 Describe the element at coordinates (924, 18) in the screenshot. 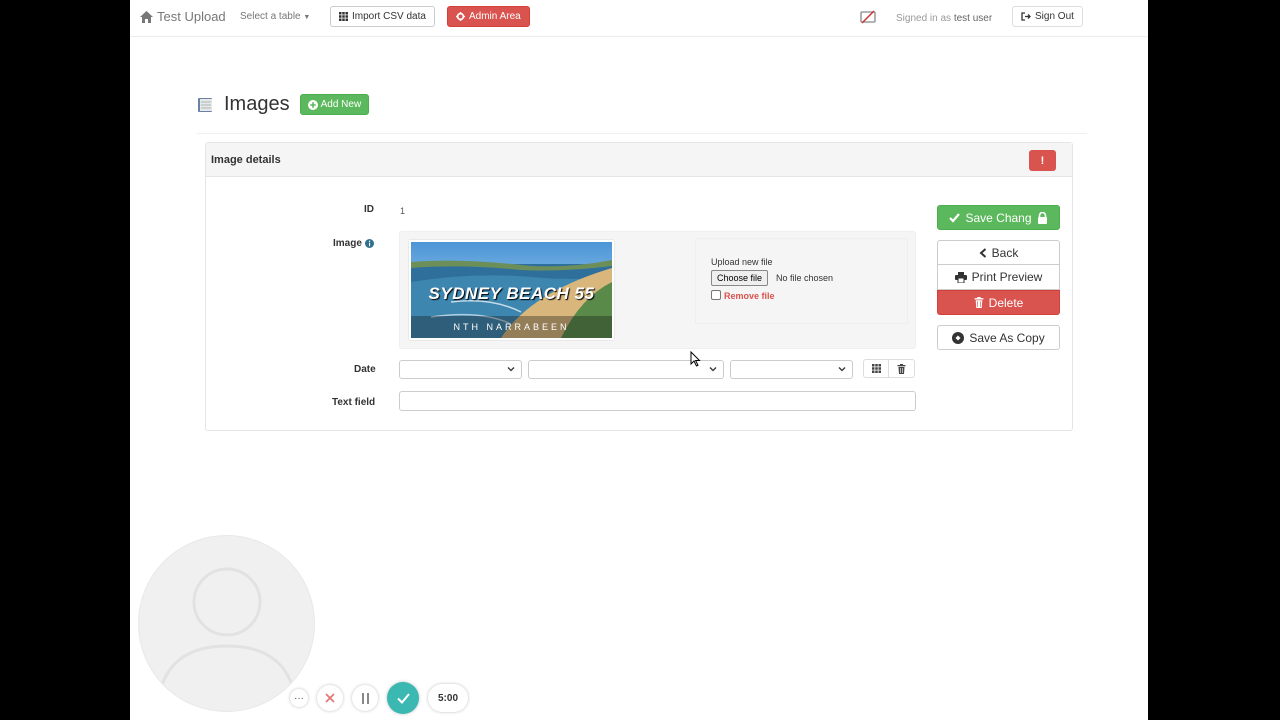

I see `signed-in-prefix: Signed in as` at that location.